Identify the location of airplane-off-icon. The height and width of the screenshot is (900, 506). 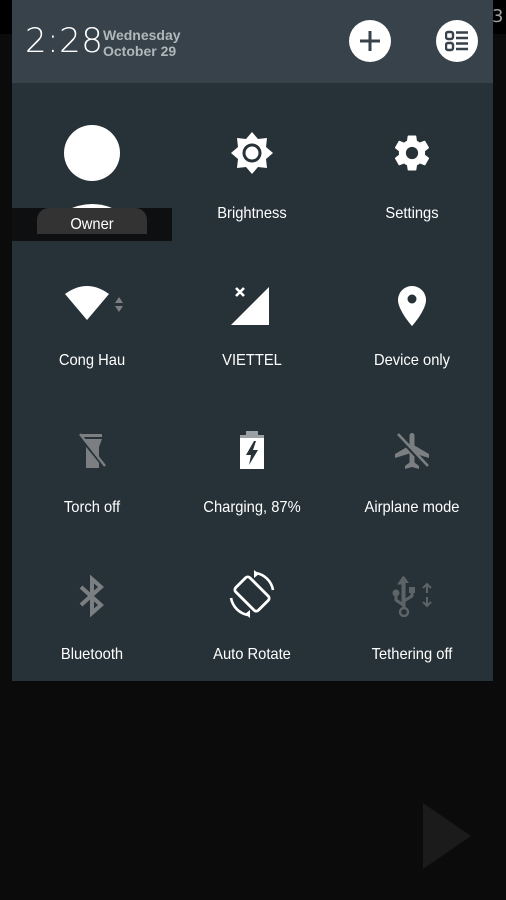
(412, 451).